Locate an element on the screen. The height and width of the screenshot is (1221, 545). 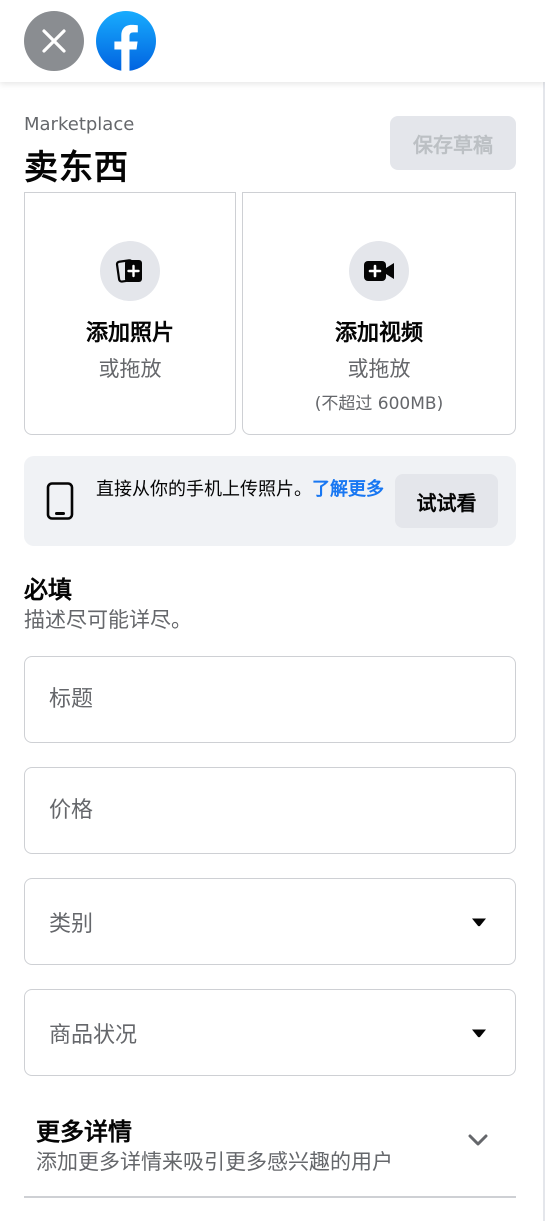
facebook-logo-icon is located at coordinates (126, 41).